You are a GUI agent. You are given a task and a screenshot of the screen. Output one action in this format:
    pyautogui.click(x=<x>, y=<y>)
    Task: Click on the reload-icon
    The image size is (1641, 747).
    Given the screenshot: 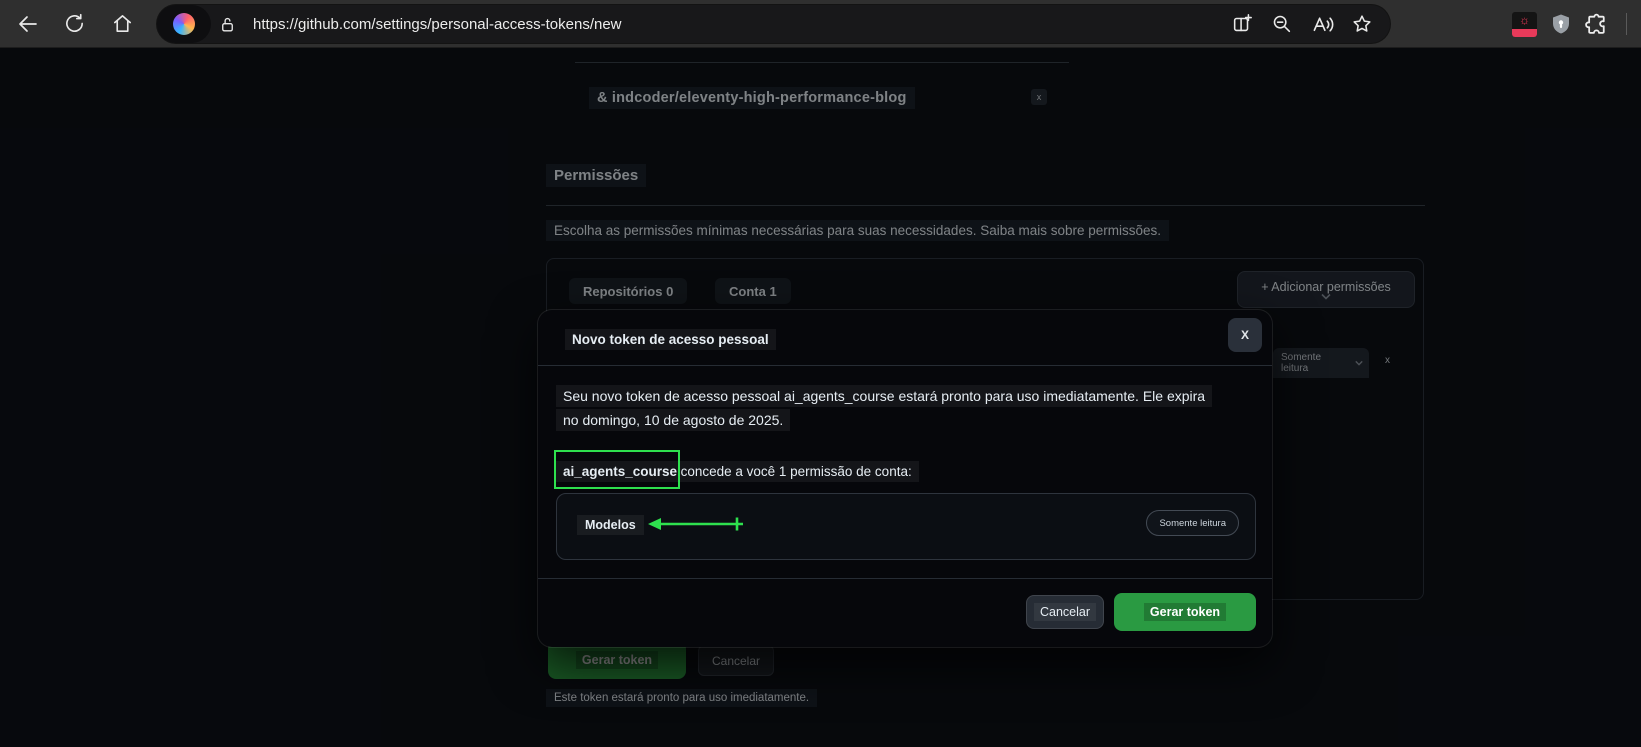 What is the action you would take?
    pyautogui.click(x=74, y=24)
    